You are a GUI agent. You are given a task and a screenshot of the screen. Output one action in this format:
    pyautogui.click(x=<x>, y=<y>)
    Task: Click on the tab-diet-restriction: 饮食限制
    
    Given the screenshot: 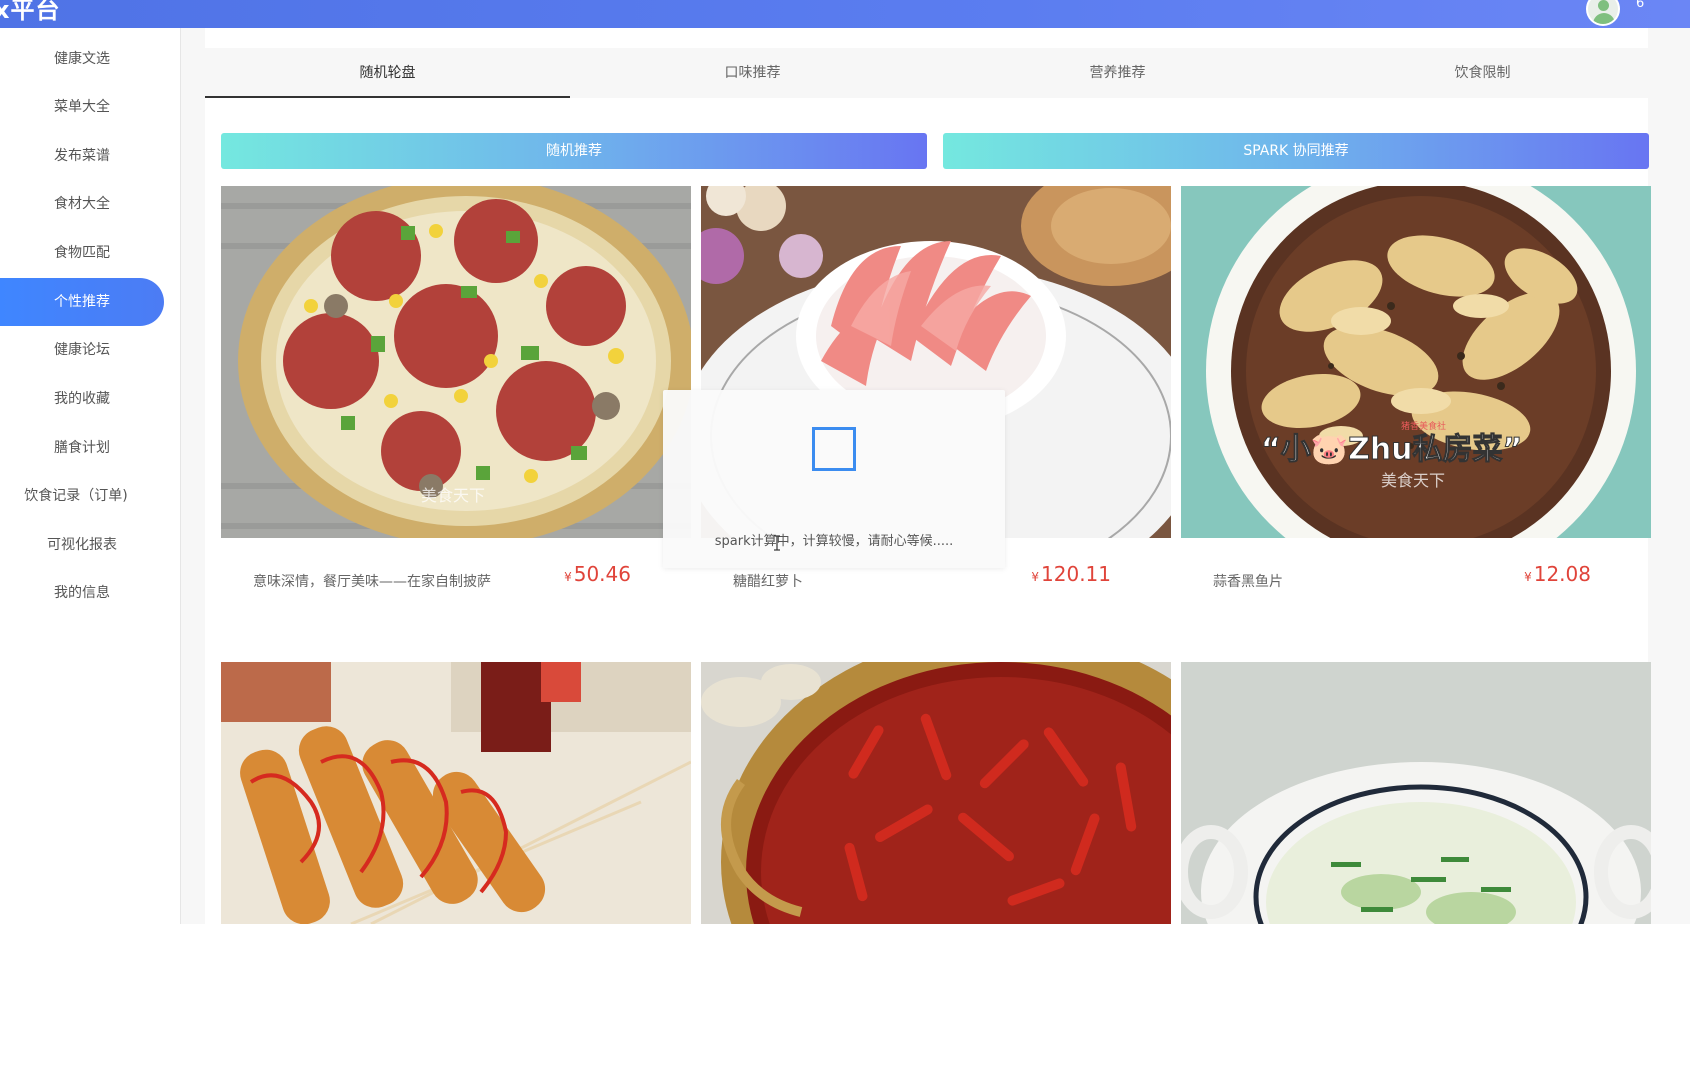 What is the action you would take?
    pyautogui.click(x=1482, y=73)
    